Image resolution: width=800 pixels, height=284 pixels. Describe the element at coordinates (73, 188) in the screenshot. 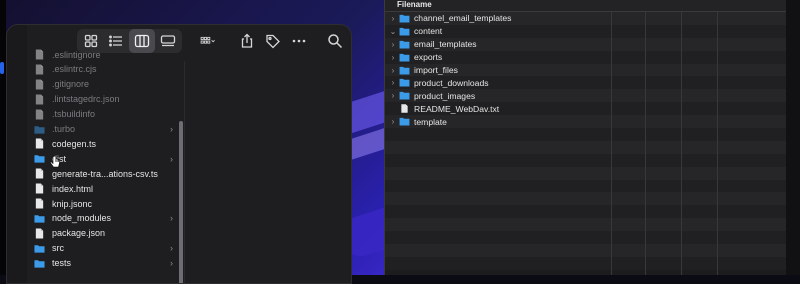

I see `item-label: index.html` at that location.